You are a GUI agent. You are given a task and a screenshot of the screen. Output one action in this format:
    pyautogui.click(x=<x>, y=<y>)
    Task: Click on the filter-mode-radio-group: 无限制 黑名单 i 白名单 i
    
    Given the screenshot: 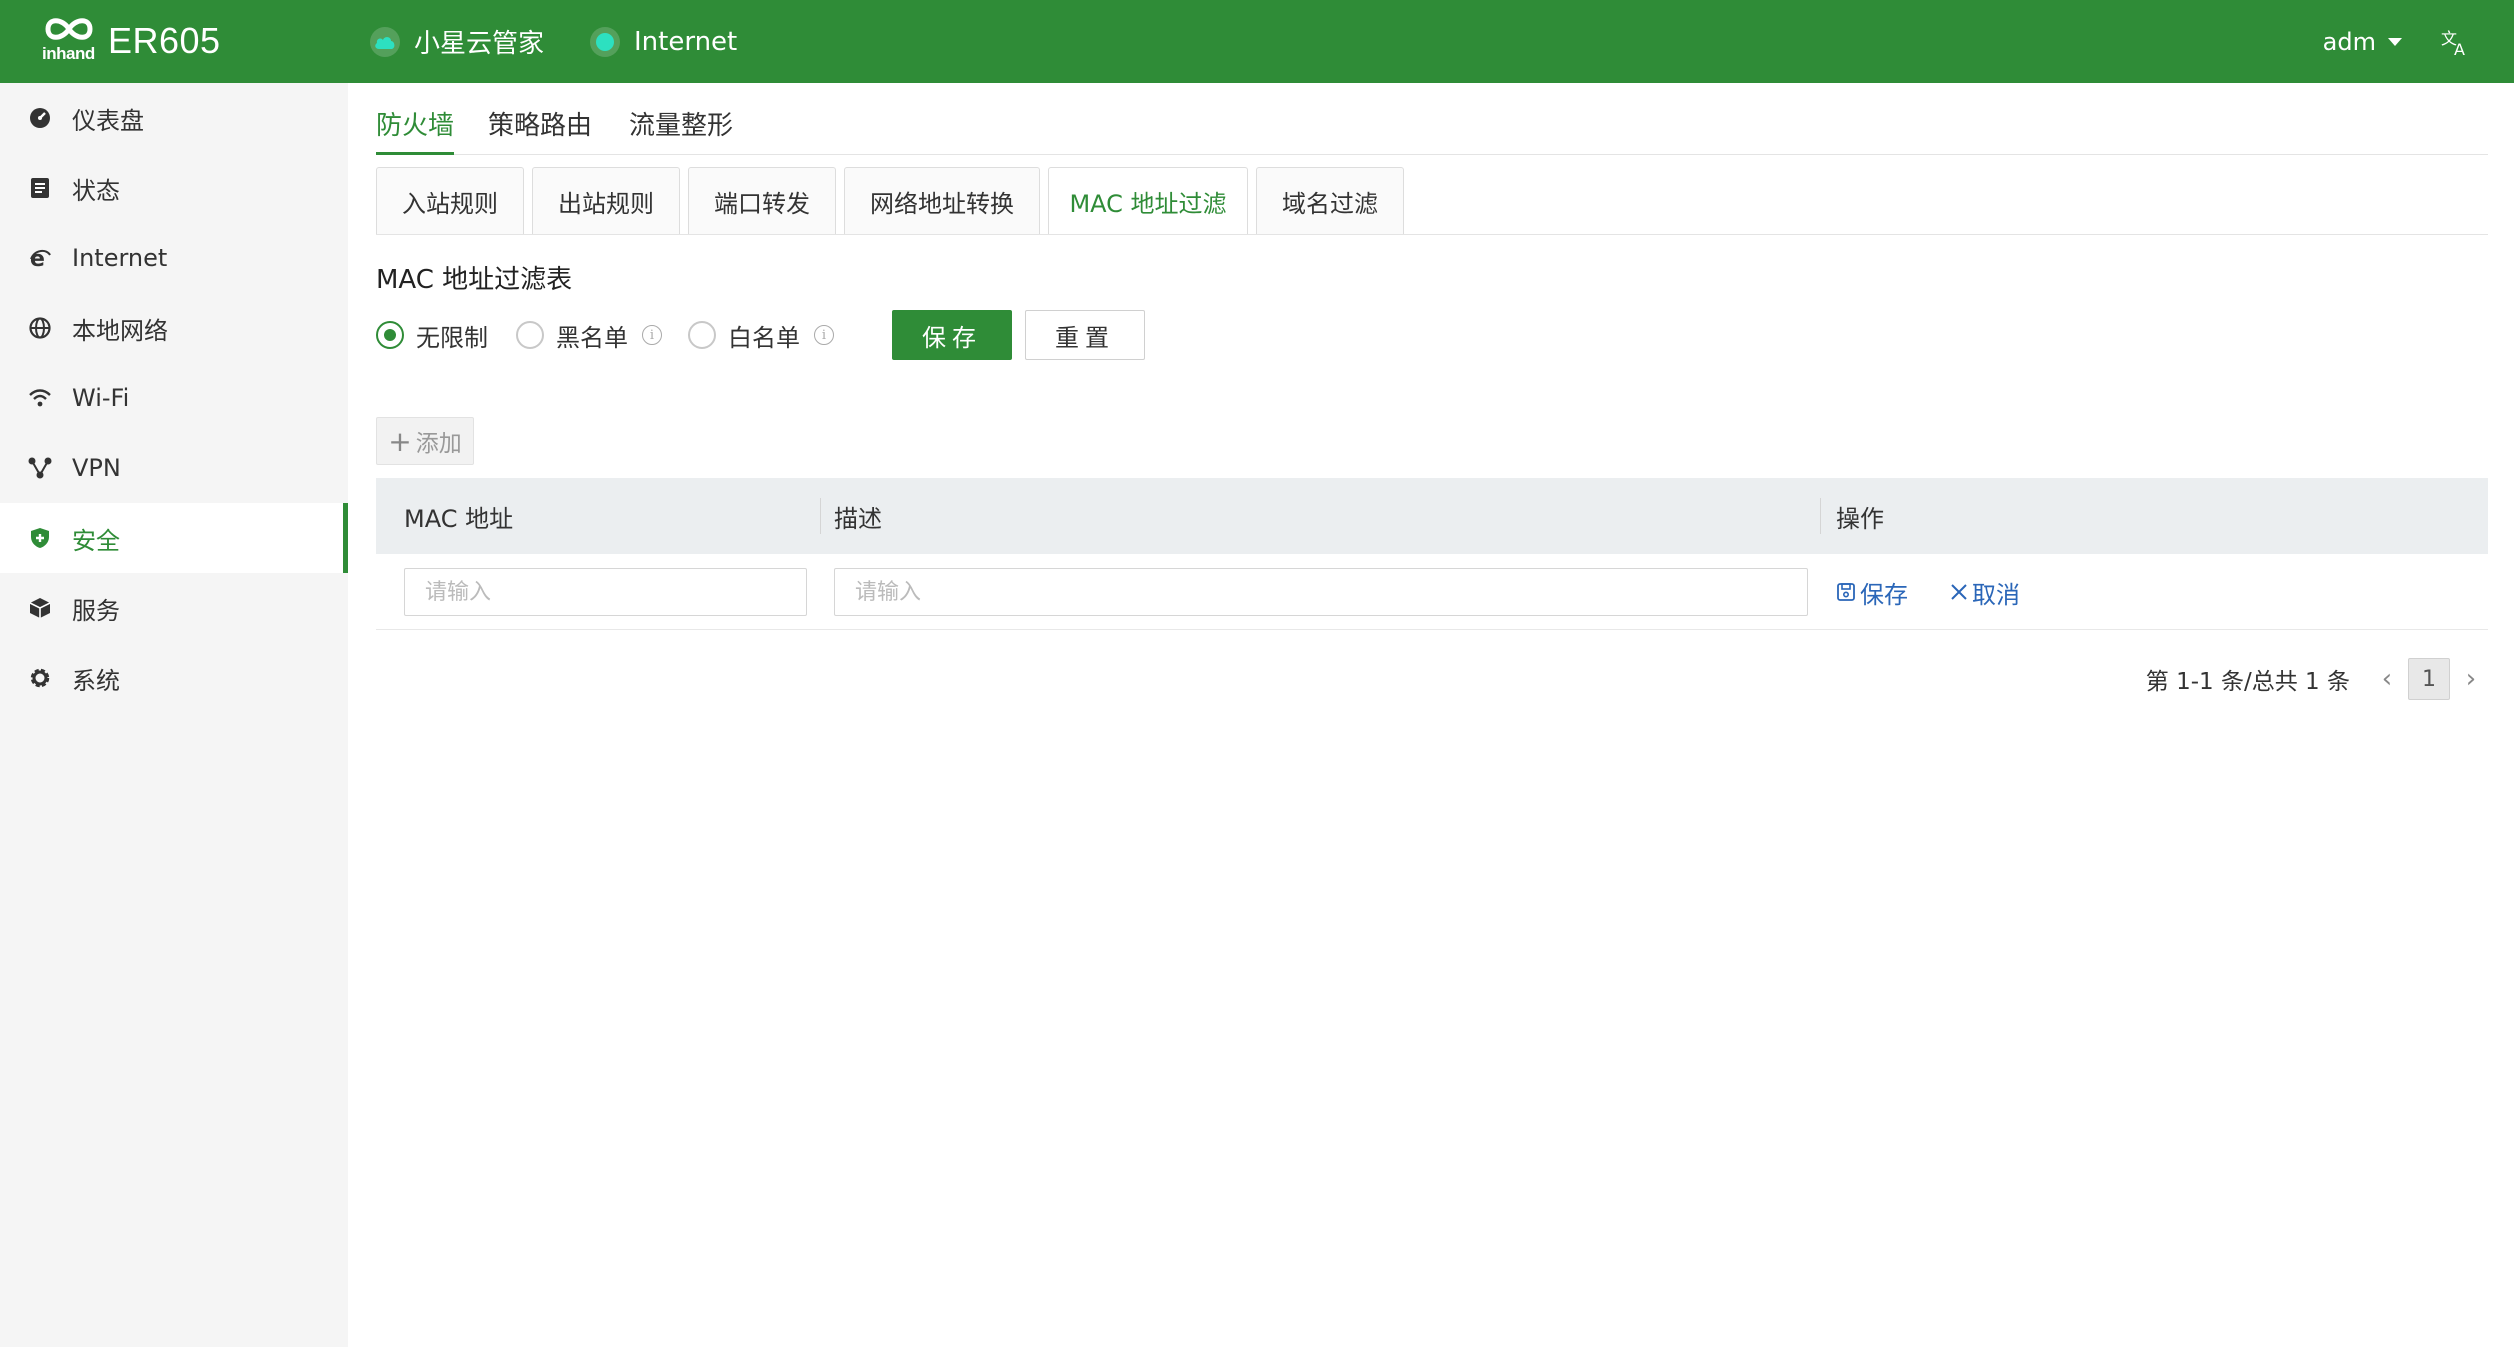 What is the action you would take?
    pyautogui.click(x=618, y=335)
    